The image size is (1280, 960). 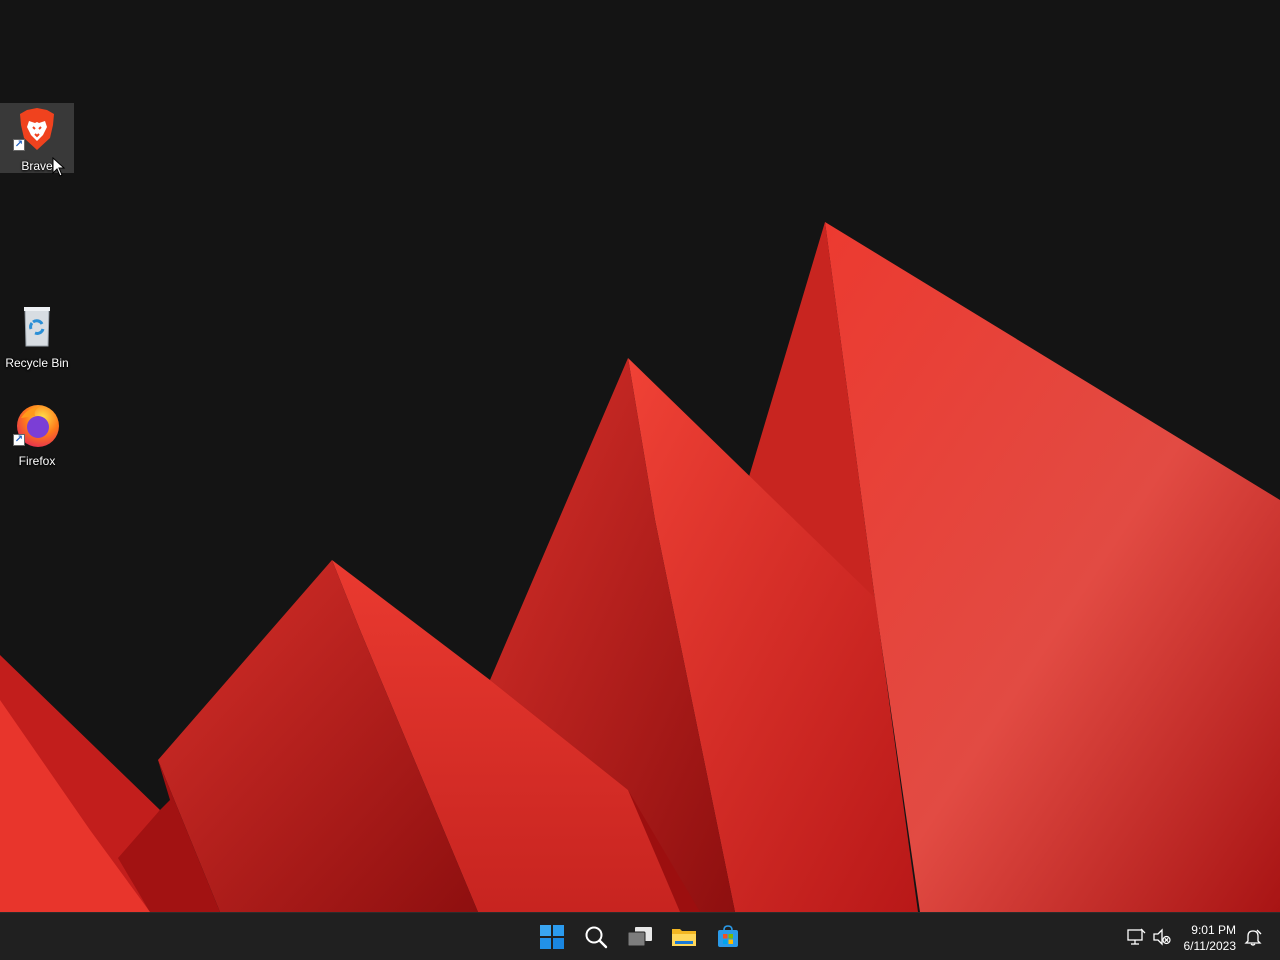 I want to click on file-explorer-button, so click(x=684, y=937).